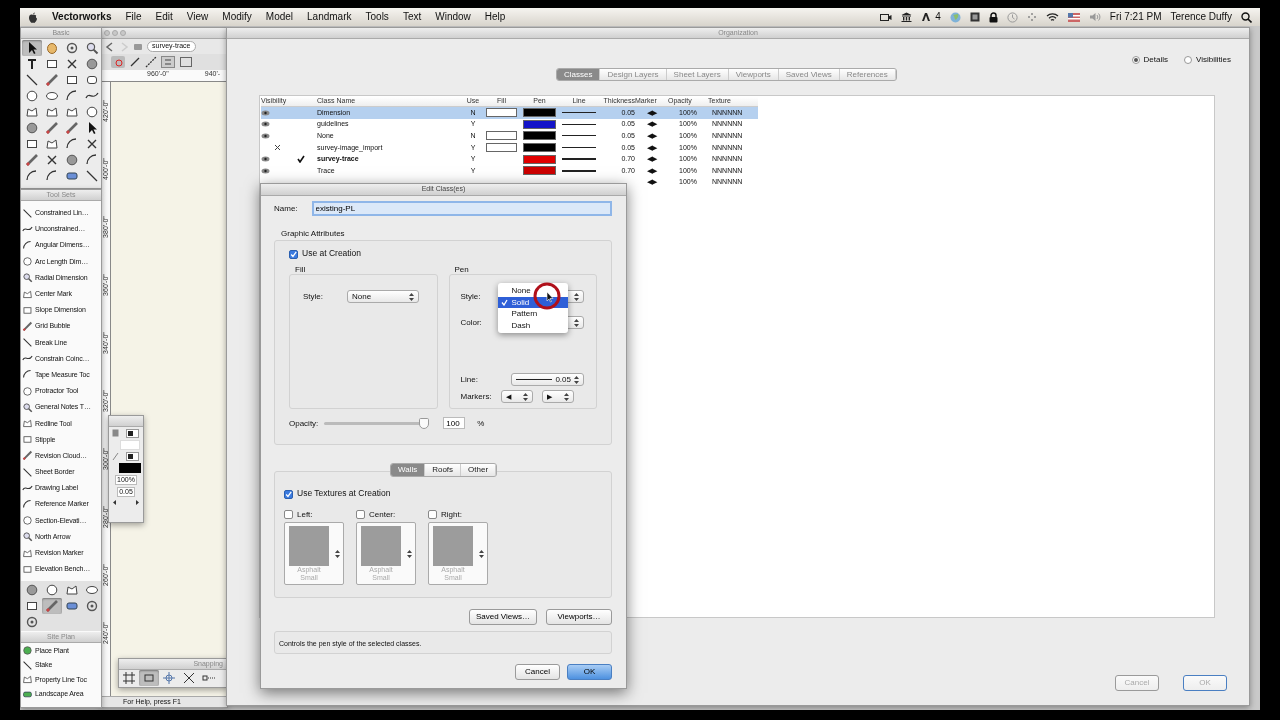 The width and height of the screenshot is (1280, 720). What do you see at coordinates (1213, 60) in the screenshot?
I see `radio-label: Visibilities` at bounding box center [1213, 60].